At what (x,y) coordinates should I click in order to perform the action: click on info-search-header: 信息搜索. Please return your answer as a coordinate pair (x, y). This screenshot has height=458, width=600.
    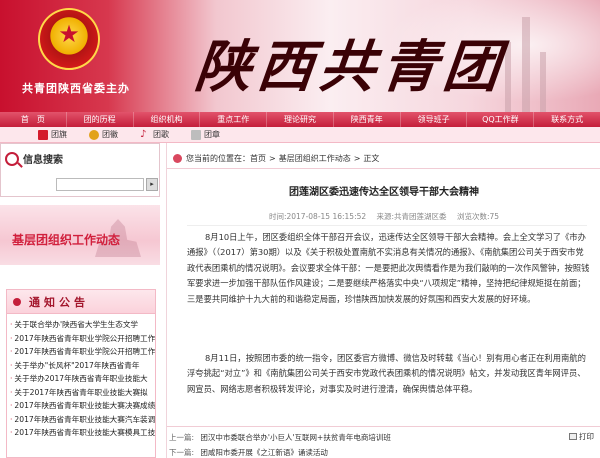
    Looking at the image, I should click on (34, 158).